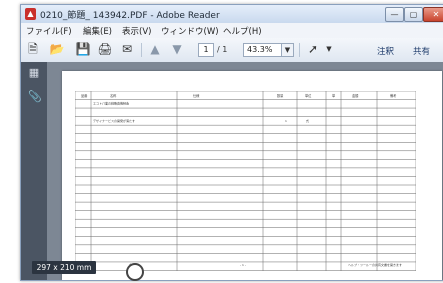  Describe the element at coordinates (375, 264) in the screenshot. I see `footer-note: ヘルプ・ツールーの共有文書を開きます` at that location.